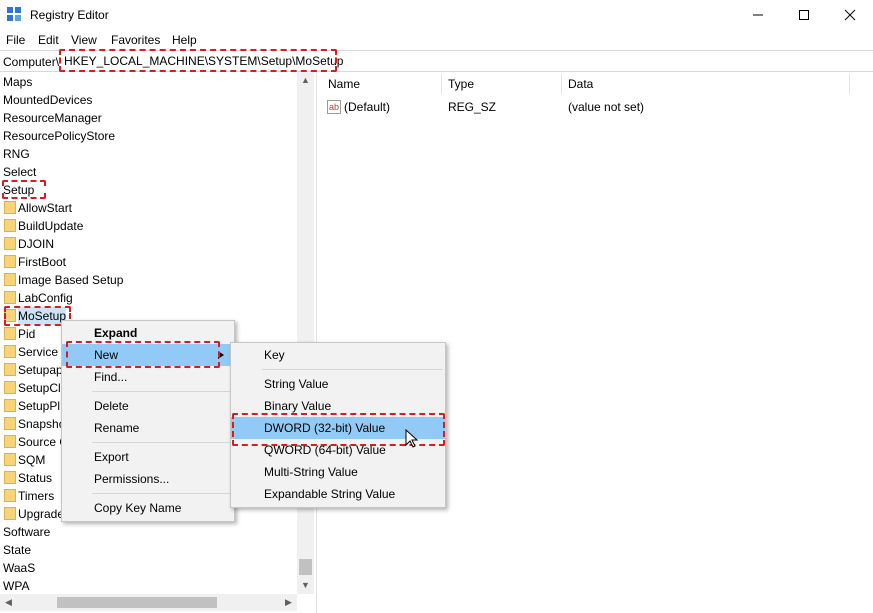 This screenshot has height=613, width=873. Describe the element at coordinates (472, 107) in the screenshot. I see `value-type: REG_SZ` at that location.